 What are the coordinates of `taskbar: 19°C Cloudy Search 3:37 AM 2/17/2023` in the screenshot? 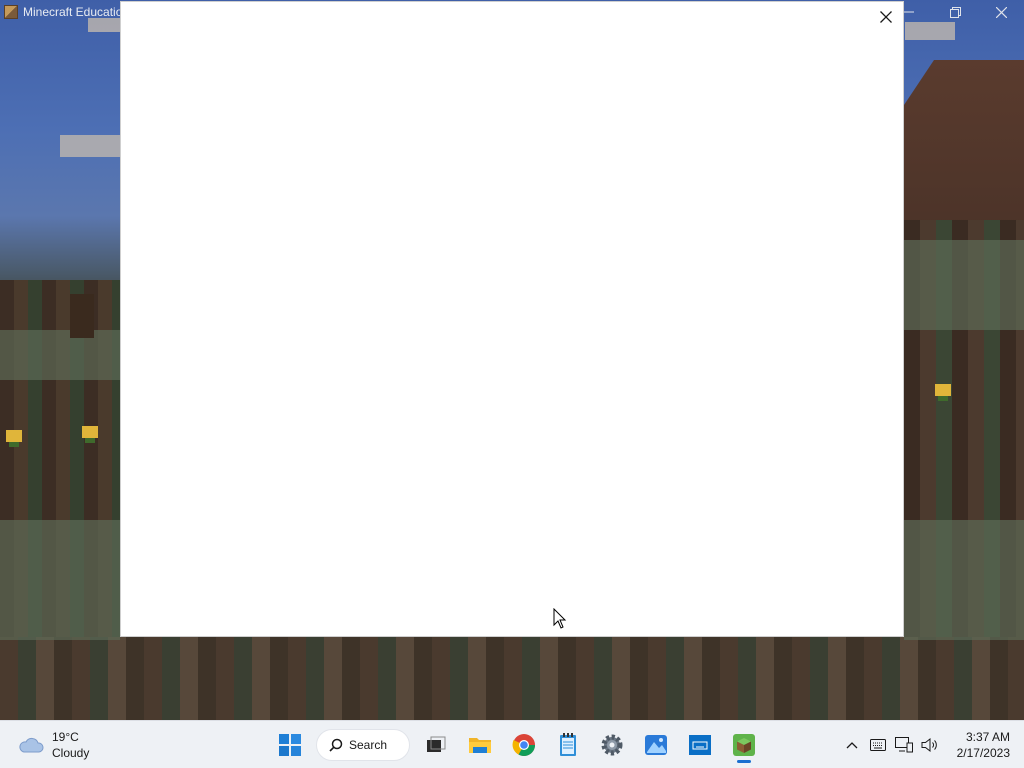 It's located at (512, 744).